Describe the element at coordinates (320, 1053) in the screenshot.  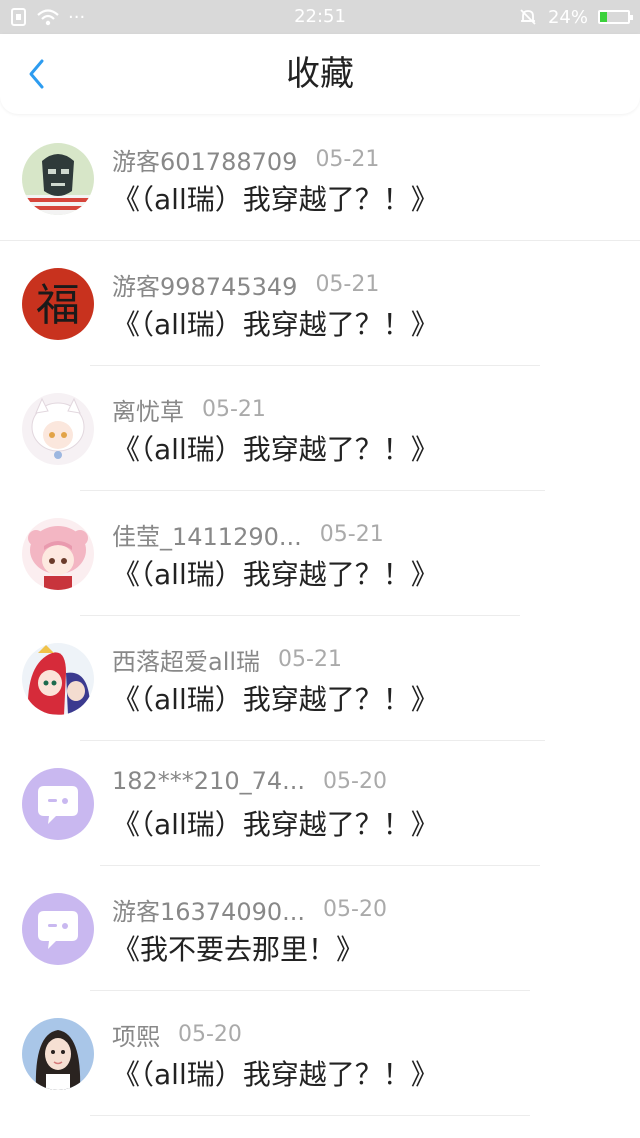
I see `list-item: 项熙 05-20 《（all瑞）我穿越了？！》` at that location.